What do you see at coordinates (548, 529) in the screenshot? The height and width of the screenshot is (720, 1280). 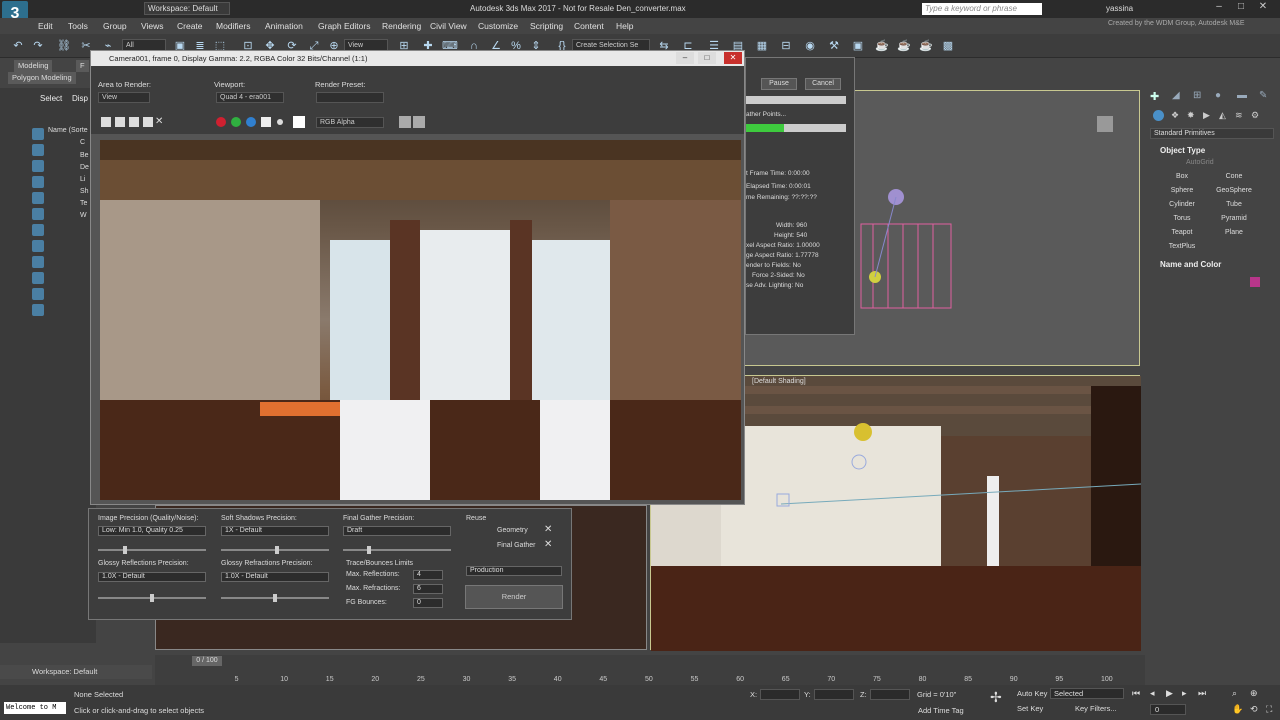 I see `reuse-geometry-clear-icon: ✕` at bounding box center [548, 529].